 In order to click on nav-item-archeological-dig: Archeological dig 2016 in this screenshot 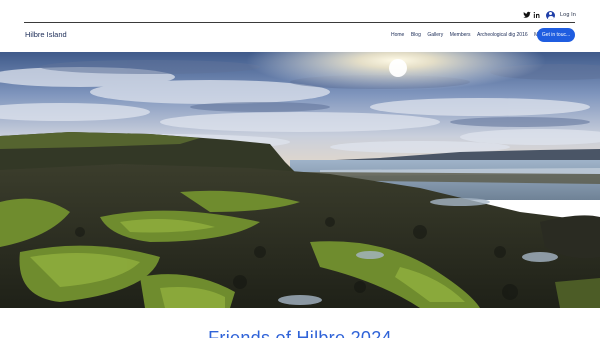, I will do `click(502, 35)`.